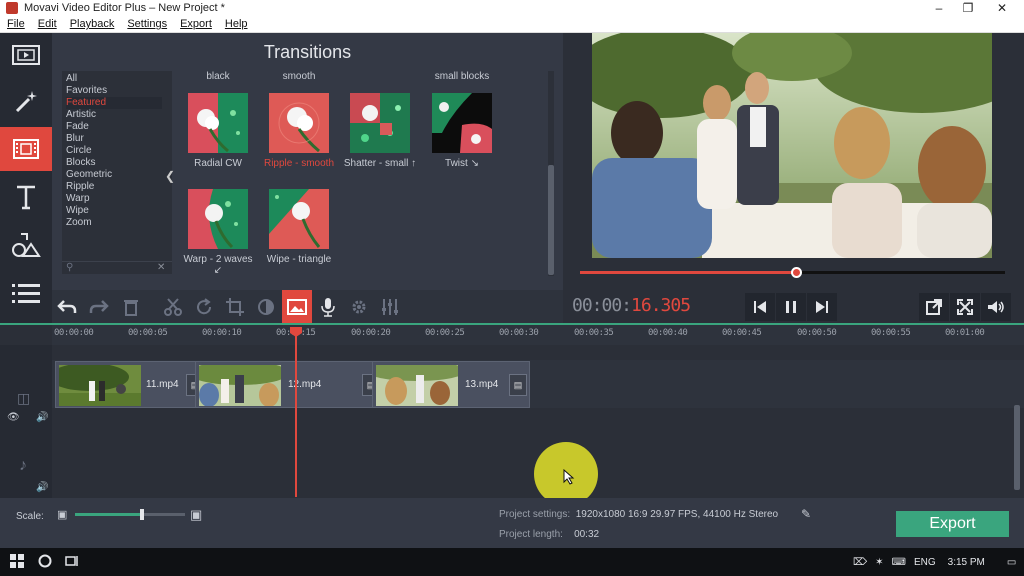 The image size is (1024, 576). Describe the element at coordinates (23, 465) in the screenshot. I see `music-note-icon: ♪` at that location.